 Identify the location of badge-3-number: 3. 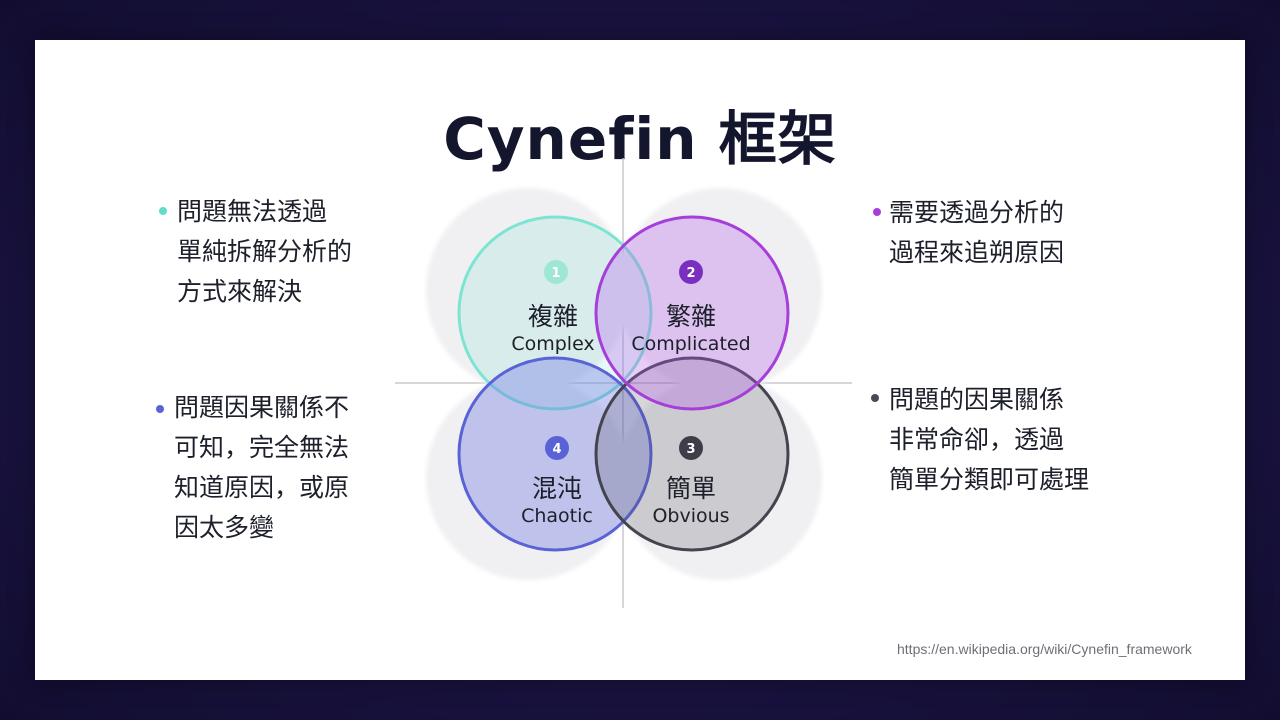
(690, 449).